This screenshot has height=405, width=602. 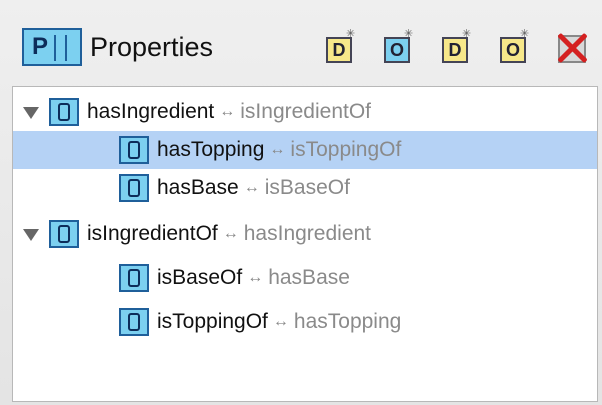 I want to click on badge-bars, so click(x=68, y=48).